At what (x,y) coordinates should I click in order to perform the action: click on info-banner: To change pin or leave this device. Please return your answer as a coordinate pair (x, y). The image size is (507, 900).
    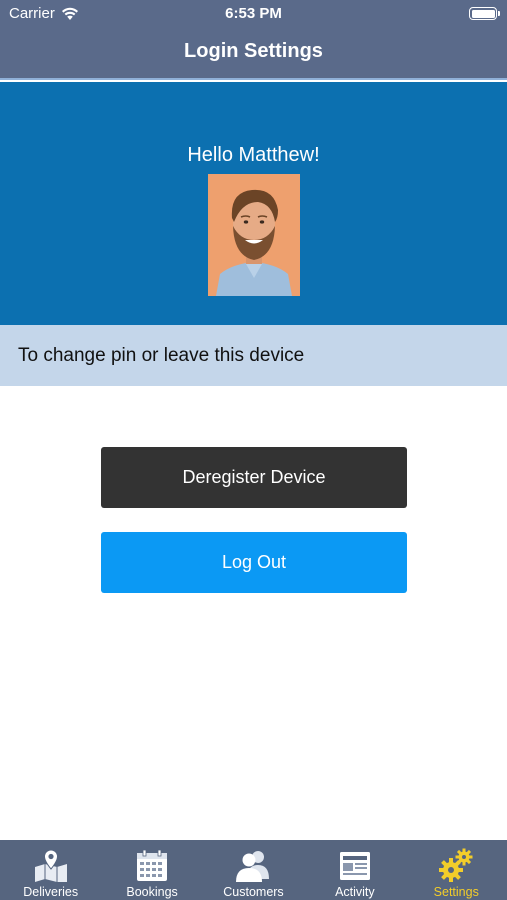
    Looking at the image, I should click on (253, 355).